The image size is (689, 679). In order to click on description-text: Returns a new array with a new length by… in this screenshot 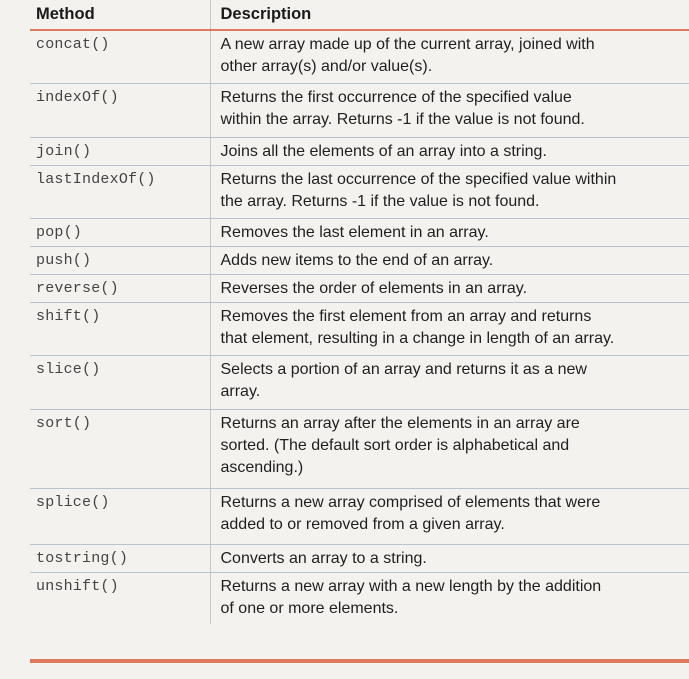, I will do `click(411, 597)`.